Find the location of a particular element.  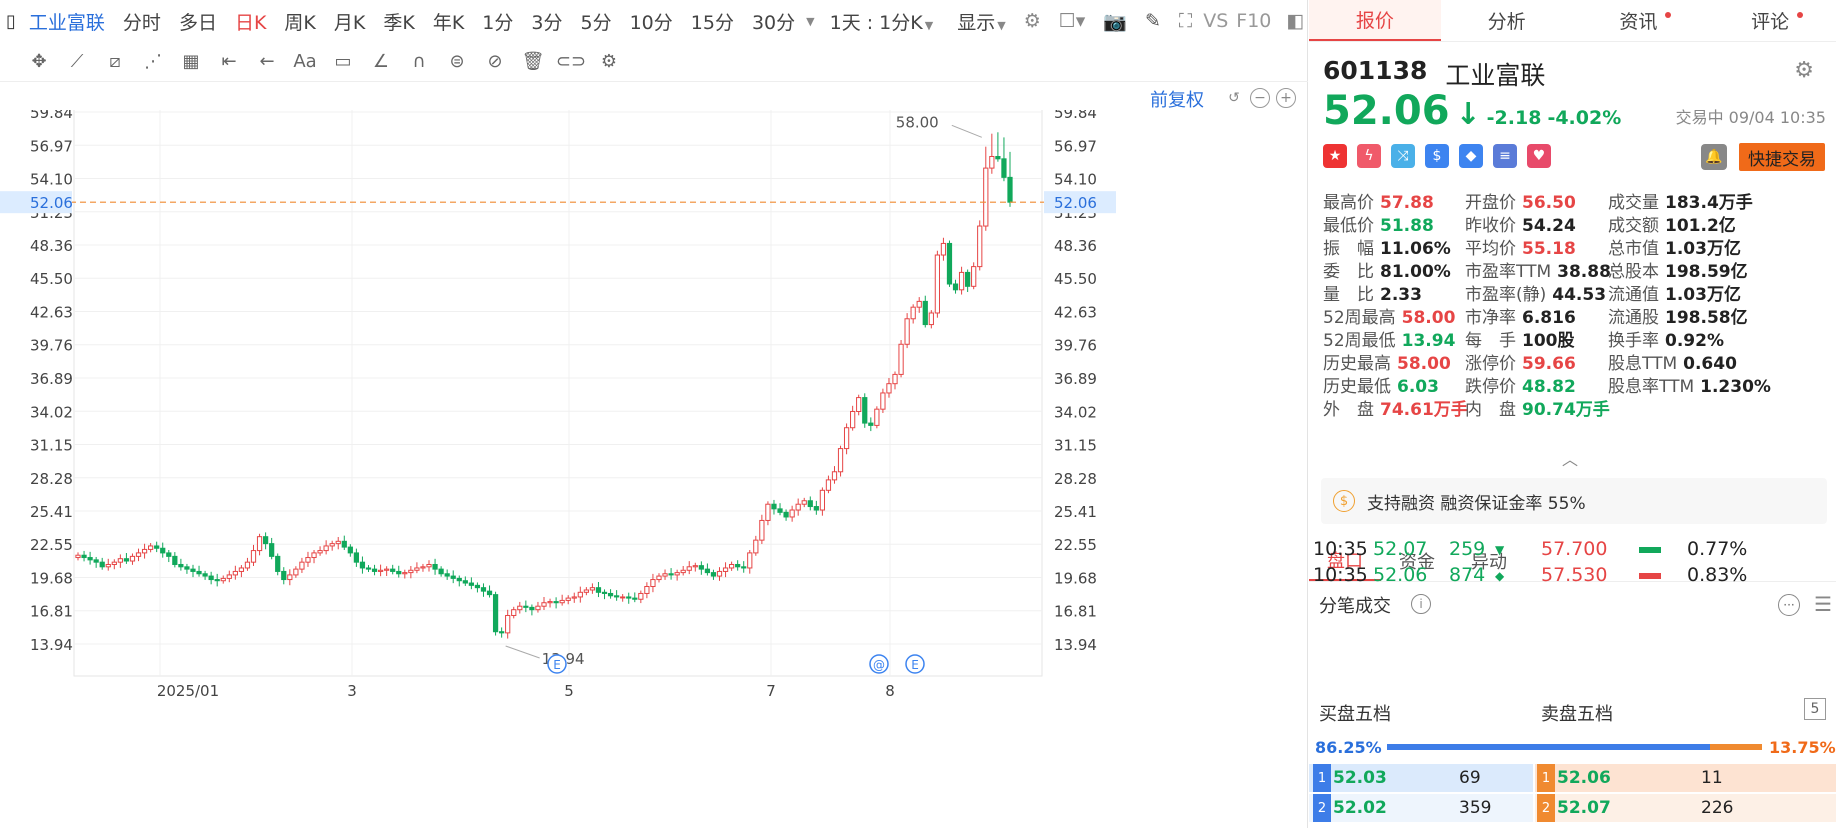

move-icon: ✥ is located at coordinates (39, 62).